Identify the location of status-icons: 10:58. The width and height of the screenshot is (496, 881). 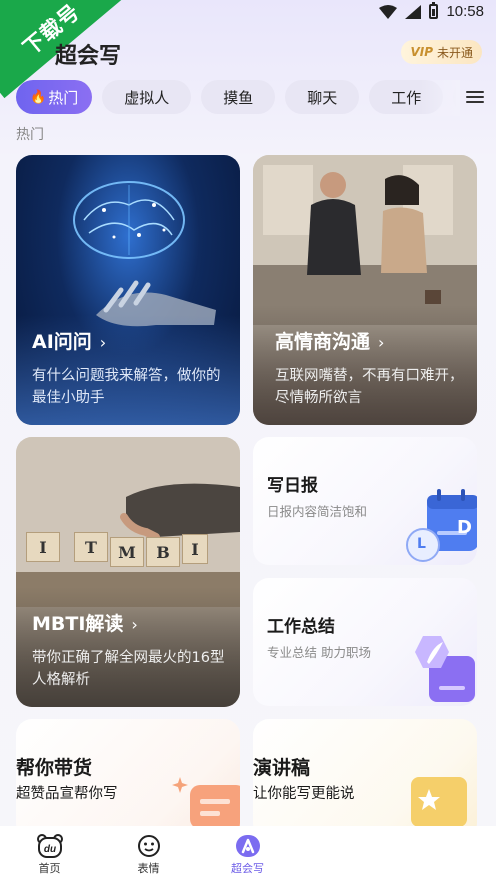
(431, 11).